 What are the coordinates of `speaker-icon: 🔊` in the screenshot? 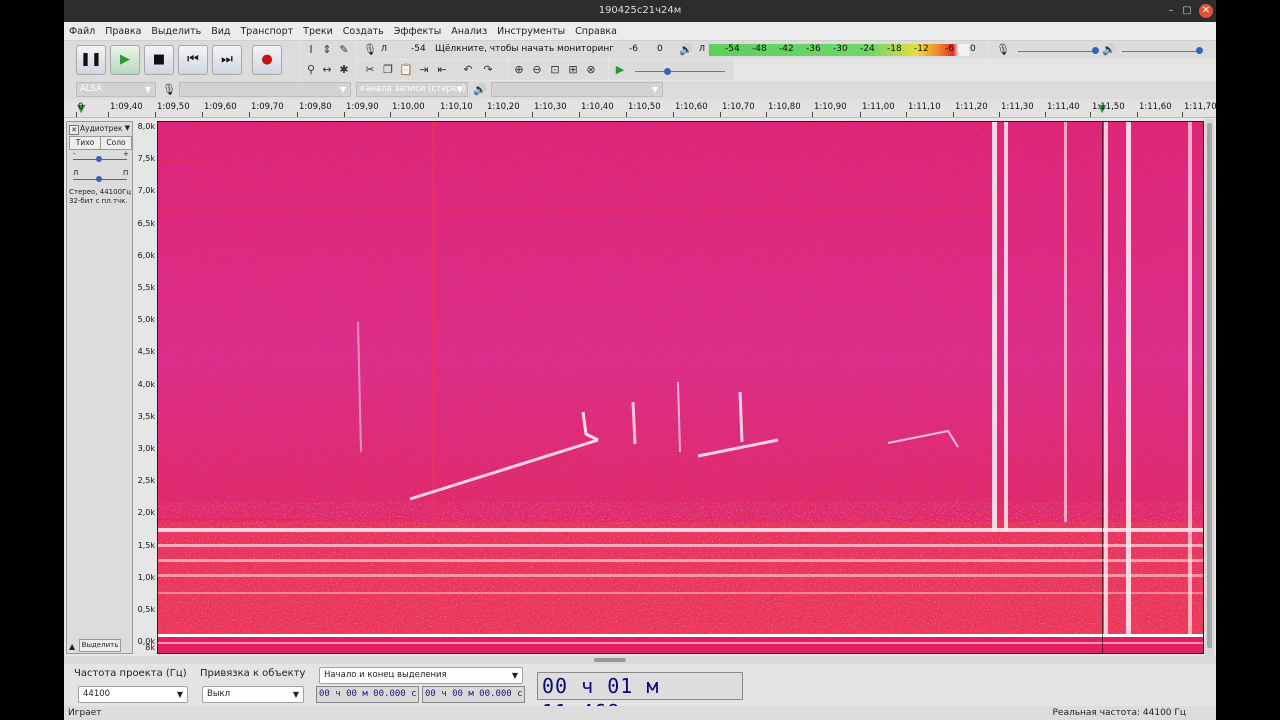 It's located at (686, 50).